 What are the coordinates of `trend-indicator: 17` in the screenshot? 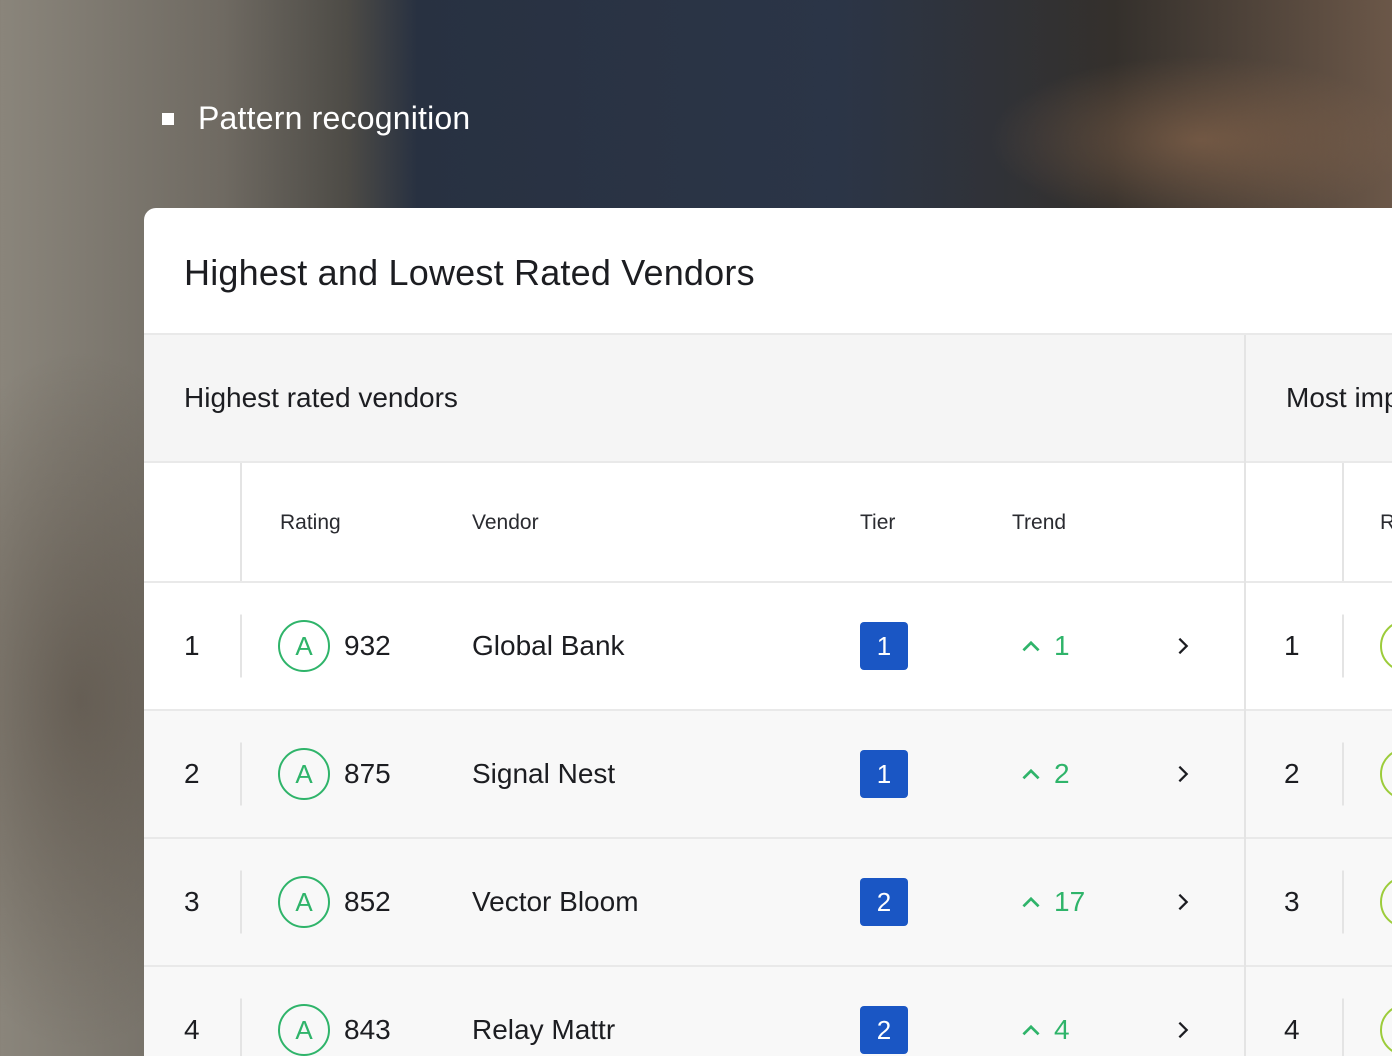 It's located at (1051, 902).